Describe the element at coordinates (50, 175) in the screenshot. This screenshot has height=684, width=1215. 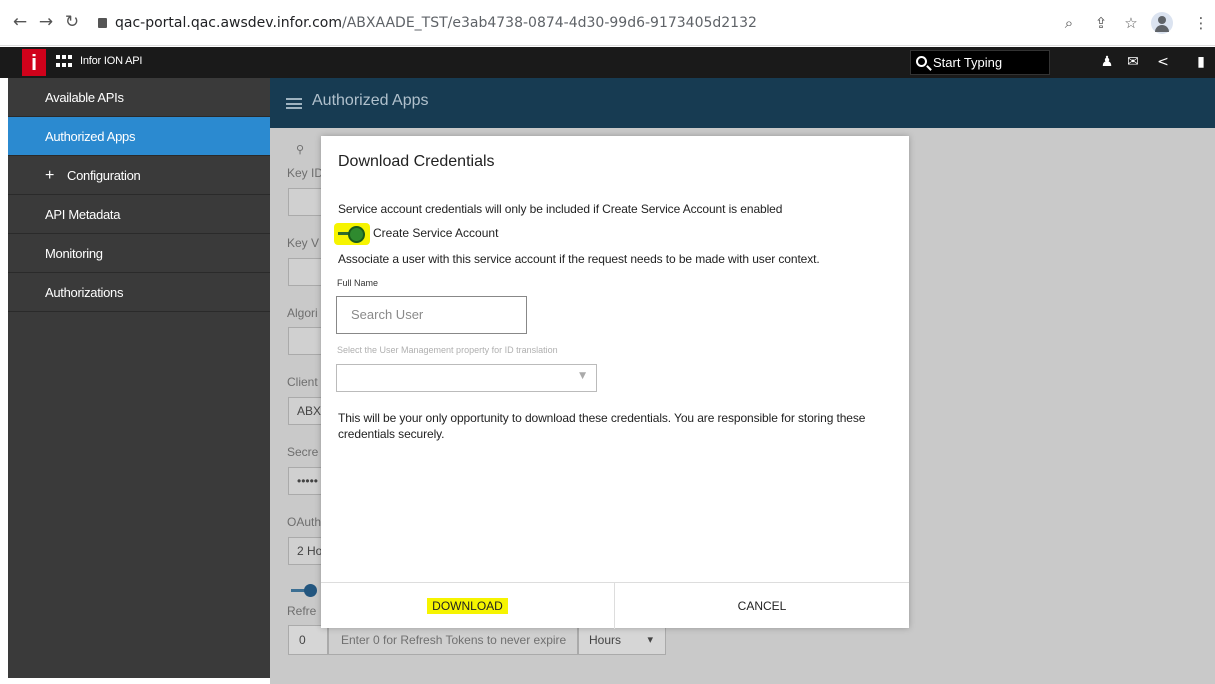
I see `plus-icon: +` at that location.